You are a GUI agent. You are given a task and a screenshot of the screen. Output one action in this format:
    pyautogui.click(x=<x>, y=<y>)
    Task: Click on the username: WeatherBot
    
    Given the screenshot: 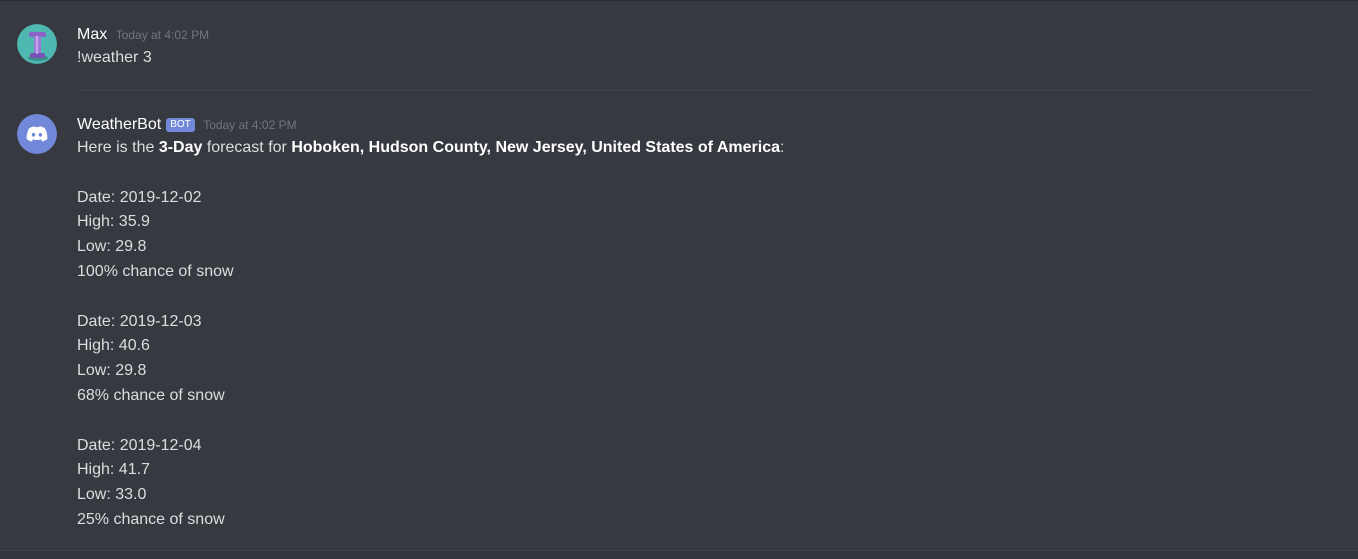 What is the action you would take?
    pyautogui.click(x=119, y=124)
    